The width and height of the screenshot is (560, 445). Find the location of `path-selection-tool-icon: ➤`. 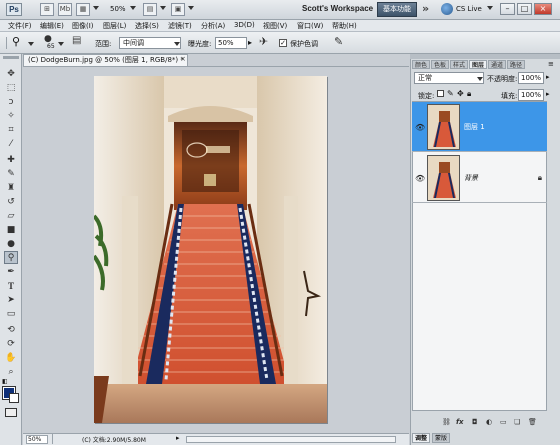

path-selection-tool-icon: ➤ is located at coordinates (11, 300).